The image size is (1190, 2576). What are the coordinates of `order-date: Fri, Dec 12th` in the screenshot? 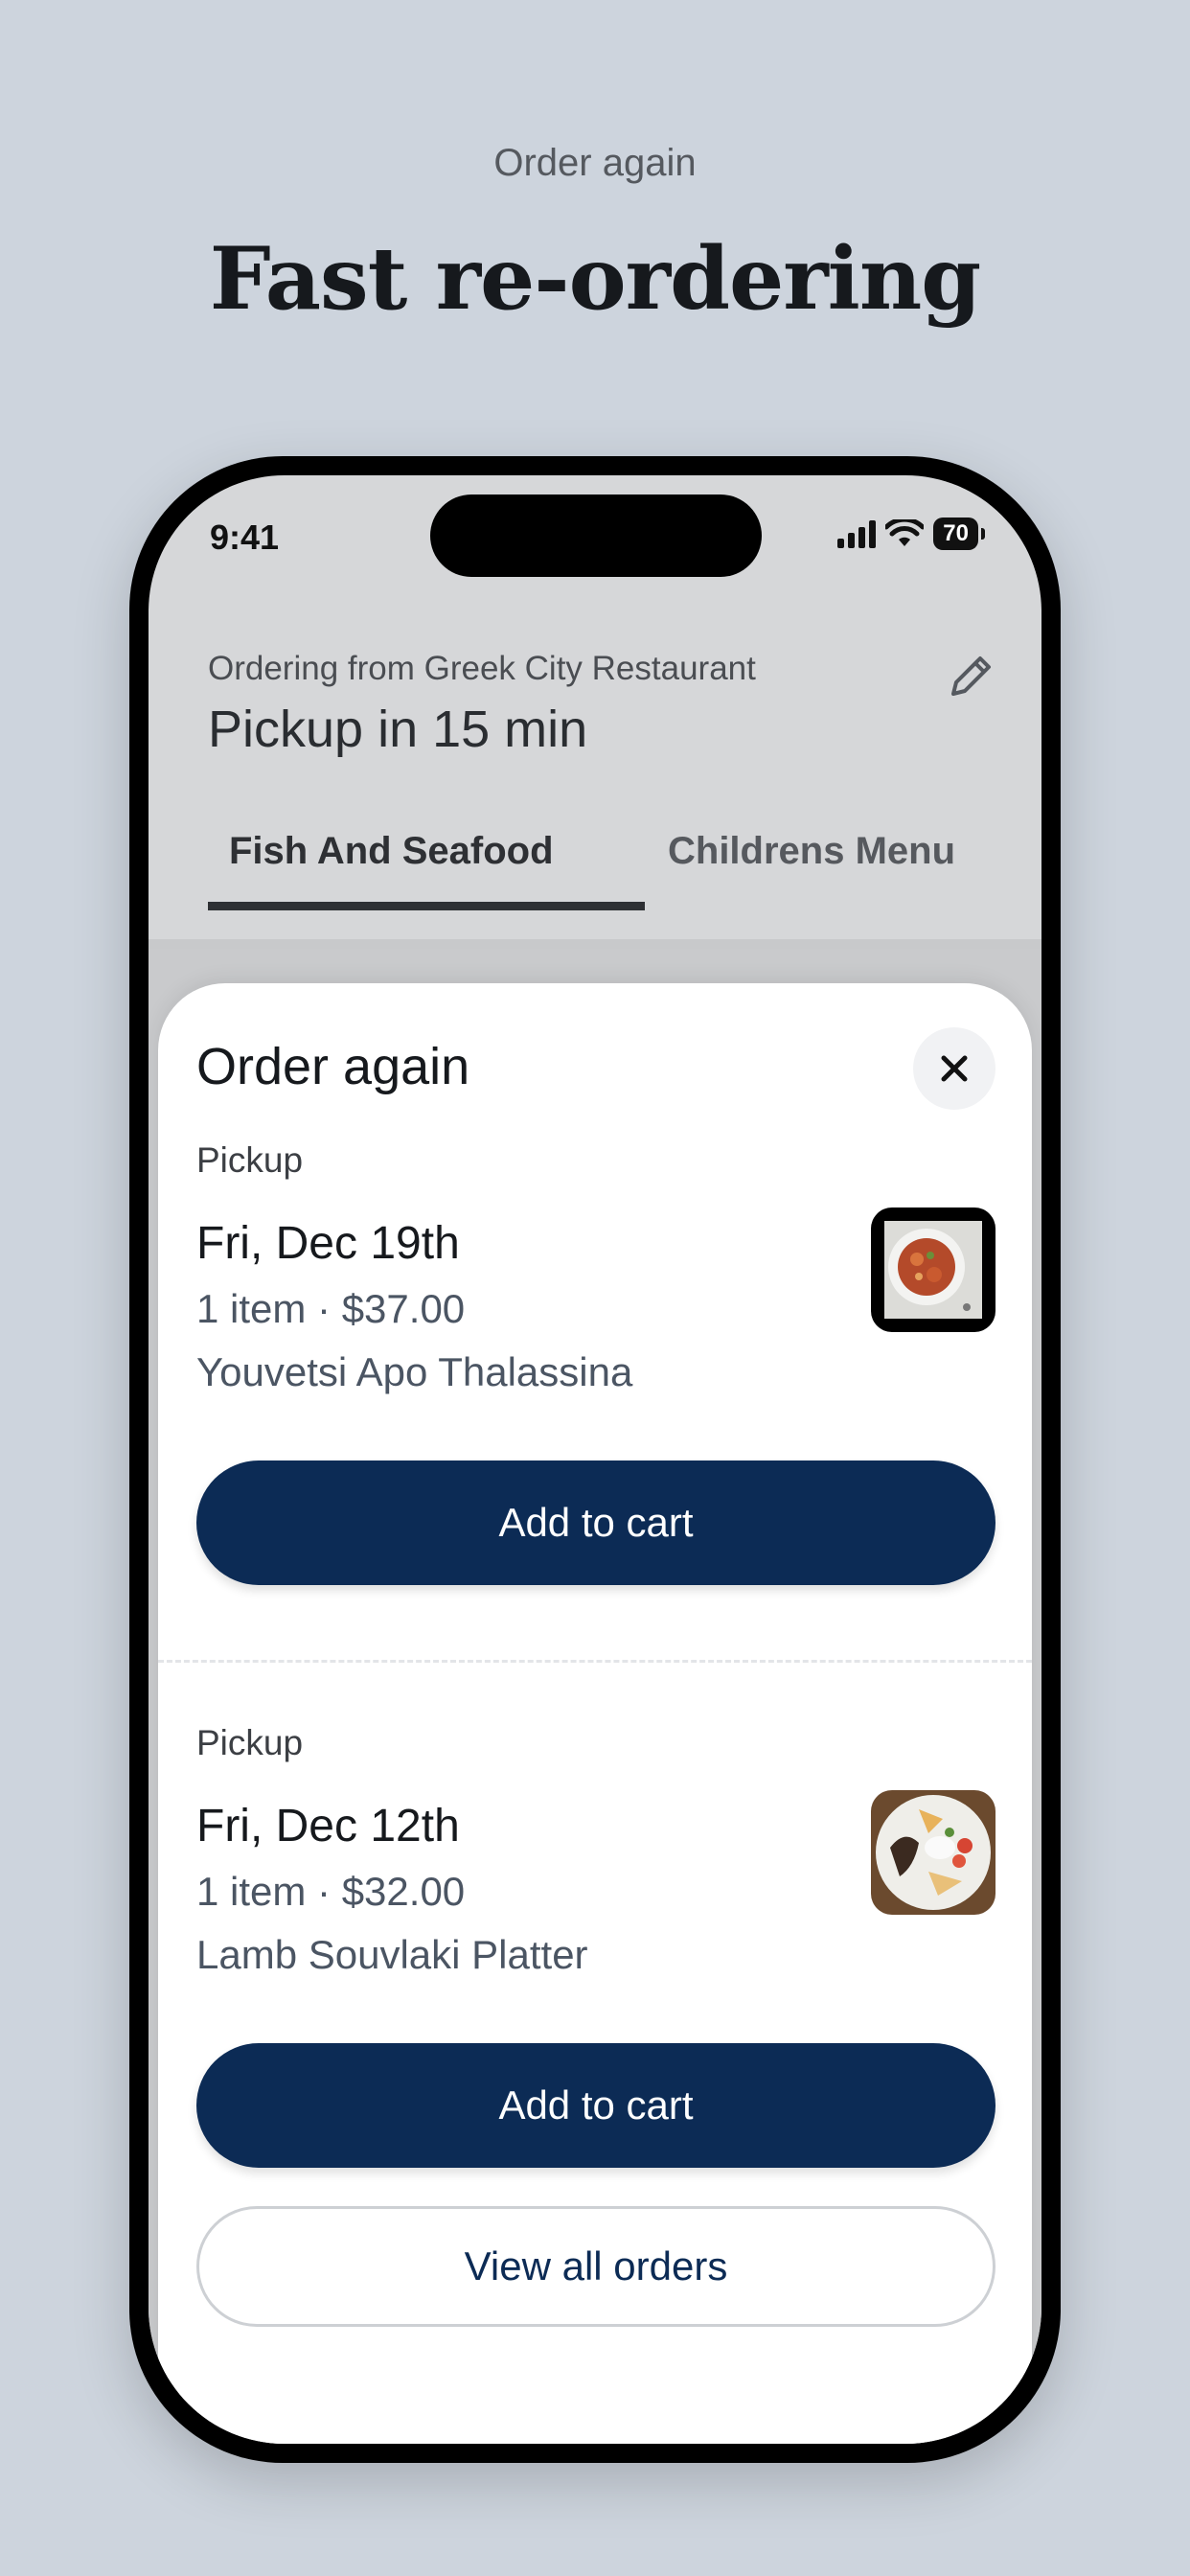 It's located at (328, 1826).